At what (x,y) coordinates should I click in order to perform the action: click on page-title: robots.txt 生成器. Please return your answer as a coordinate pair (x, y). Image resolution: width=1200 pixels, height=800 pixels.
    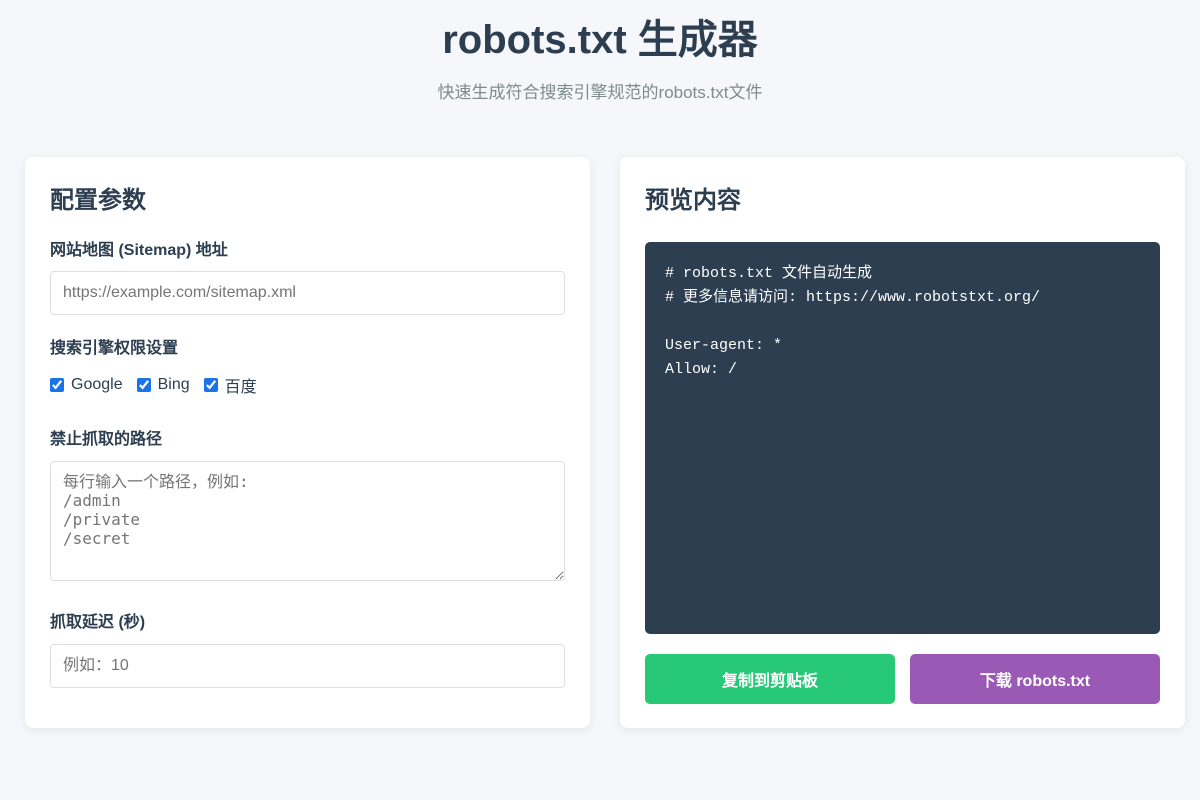
    Looking at the image, I should click on (600, 40).